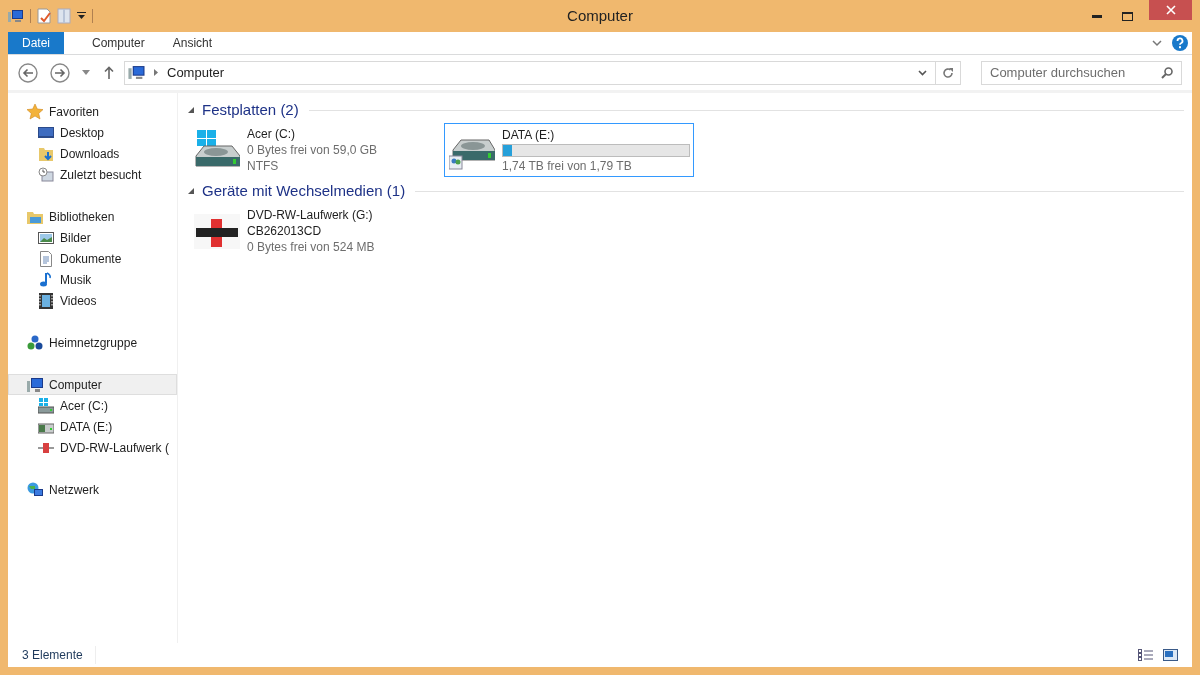 The image size is (1200, 675). I want to click on close-button, so click(1170, 10).